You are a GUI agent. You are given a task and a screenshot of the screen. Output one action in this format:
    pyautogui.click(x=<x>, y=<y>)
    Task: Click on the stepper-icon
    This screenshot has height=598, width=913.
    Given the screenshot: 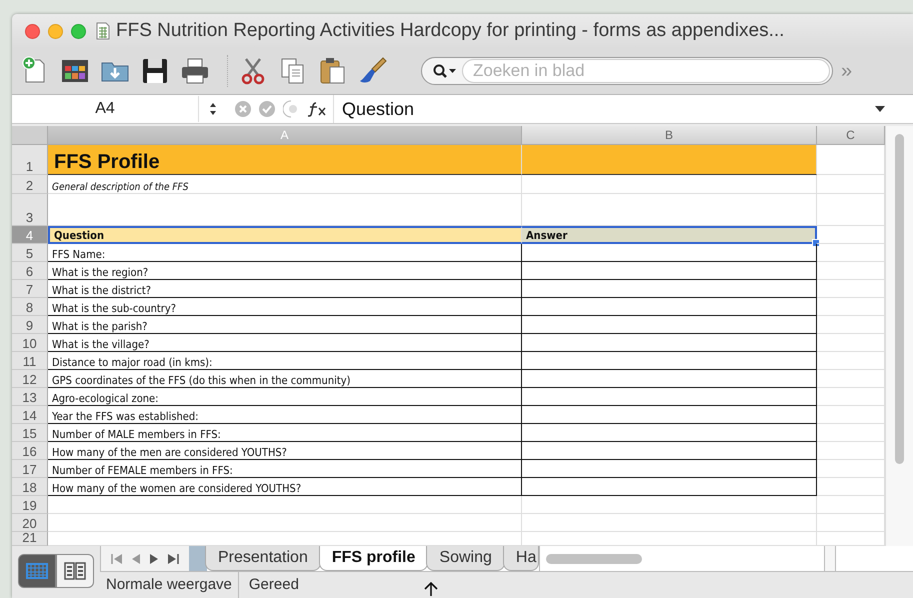 What is the action you would take?
    pyautogui.click(x=213, y=109)
    